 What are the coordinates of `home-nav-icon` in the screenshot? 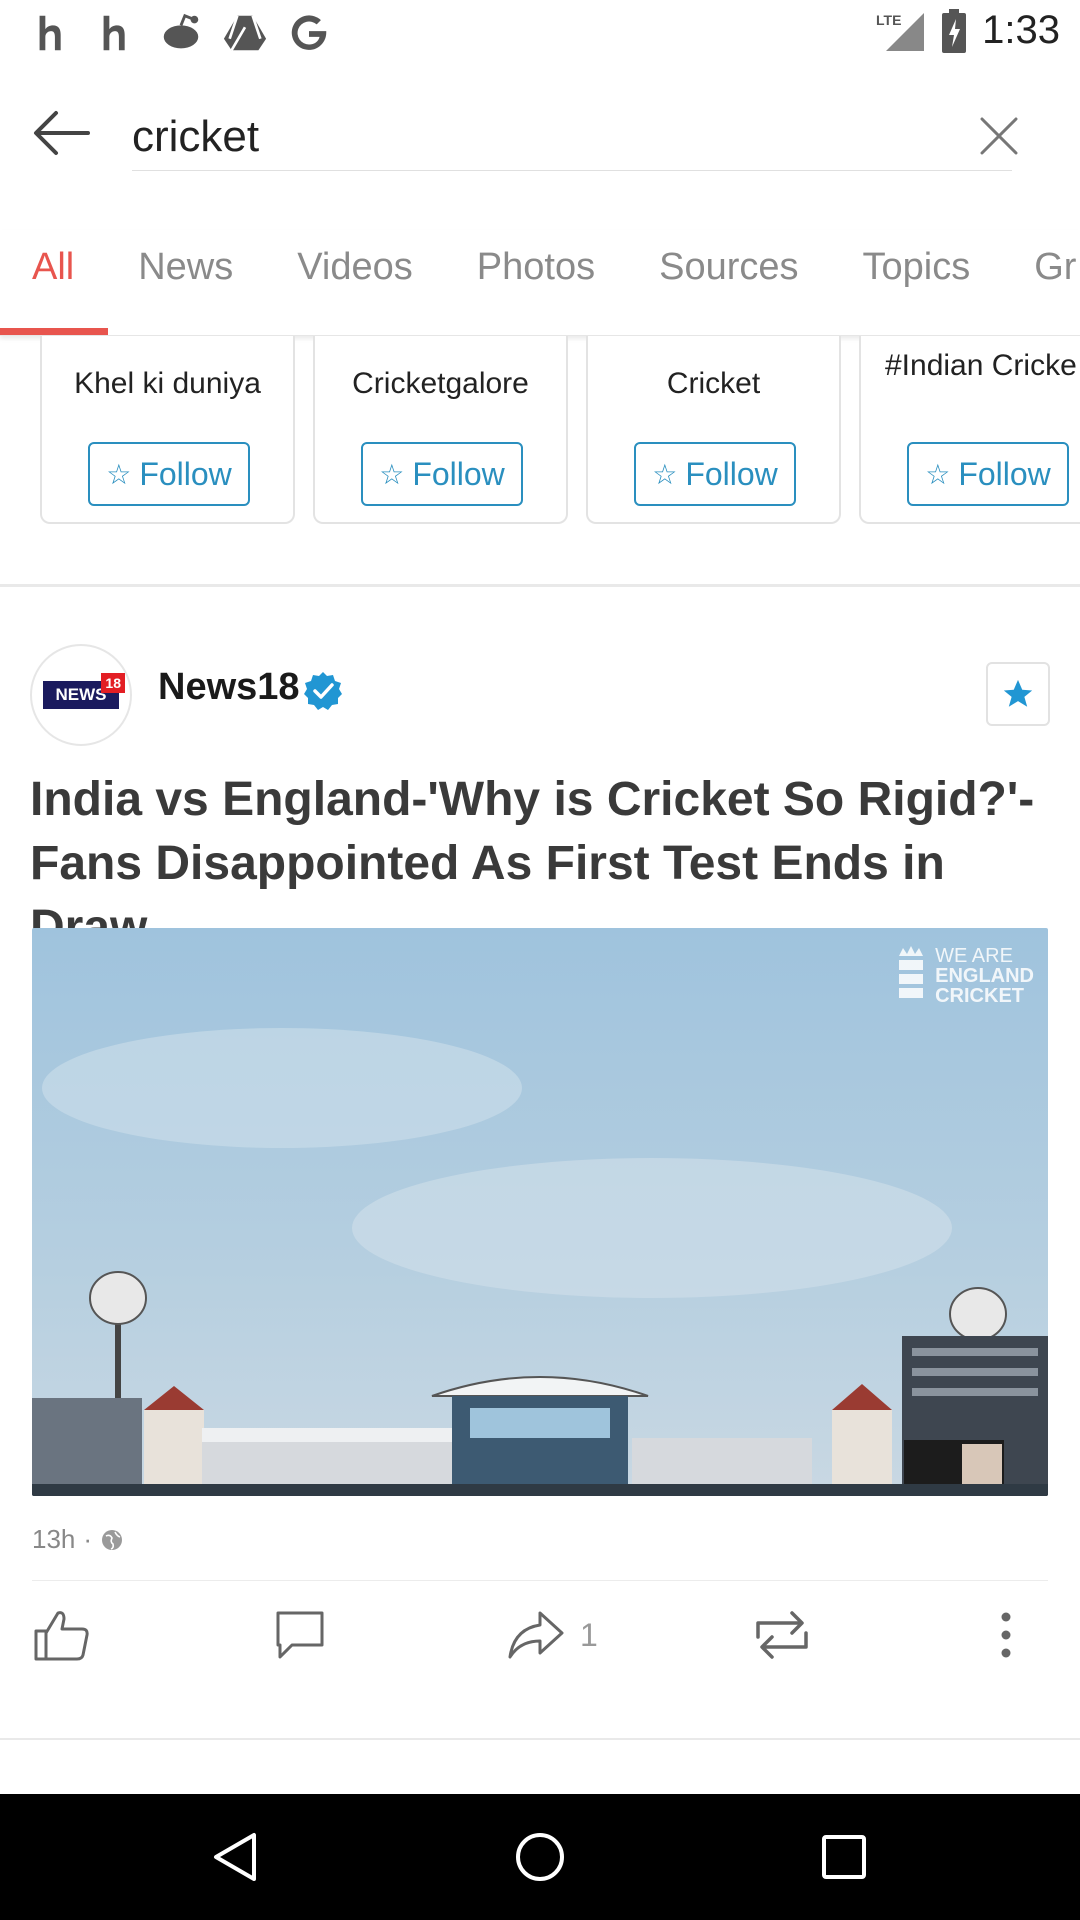 It's located at (540, 1857).